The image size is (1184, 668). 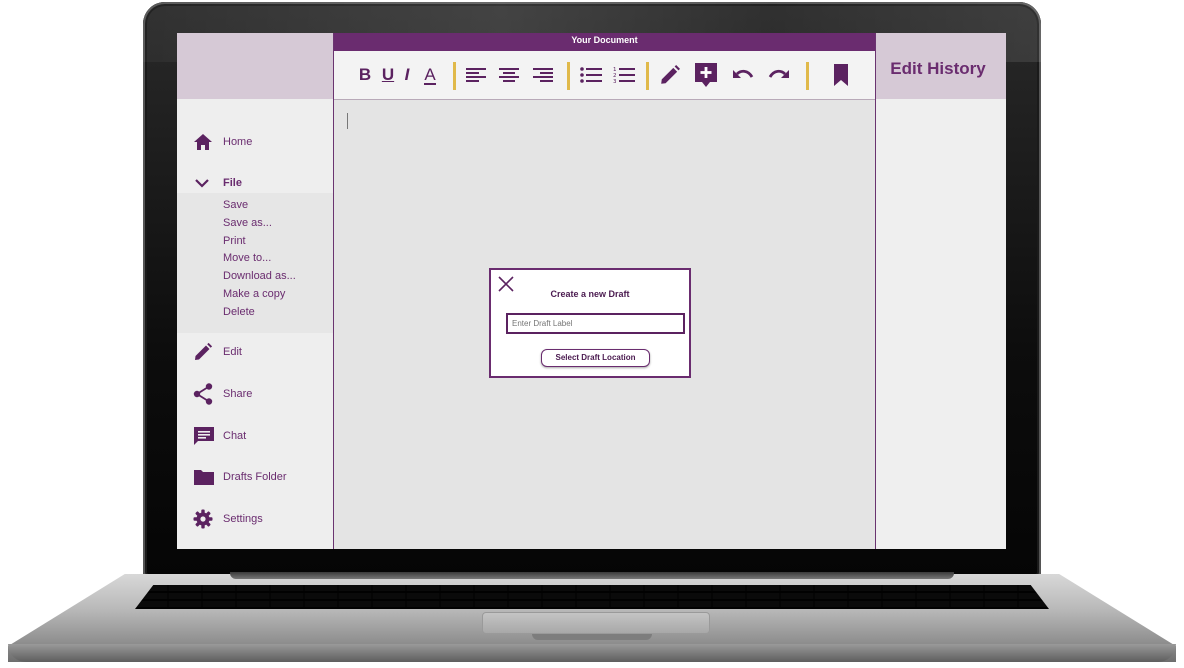 I want to click on align-right-button, so click(x=543, y=75).